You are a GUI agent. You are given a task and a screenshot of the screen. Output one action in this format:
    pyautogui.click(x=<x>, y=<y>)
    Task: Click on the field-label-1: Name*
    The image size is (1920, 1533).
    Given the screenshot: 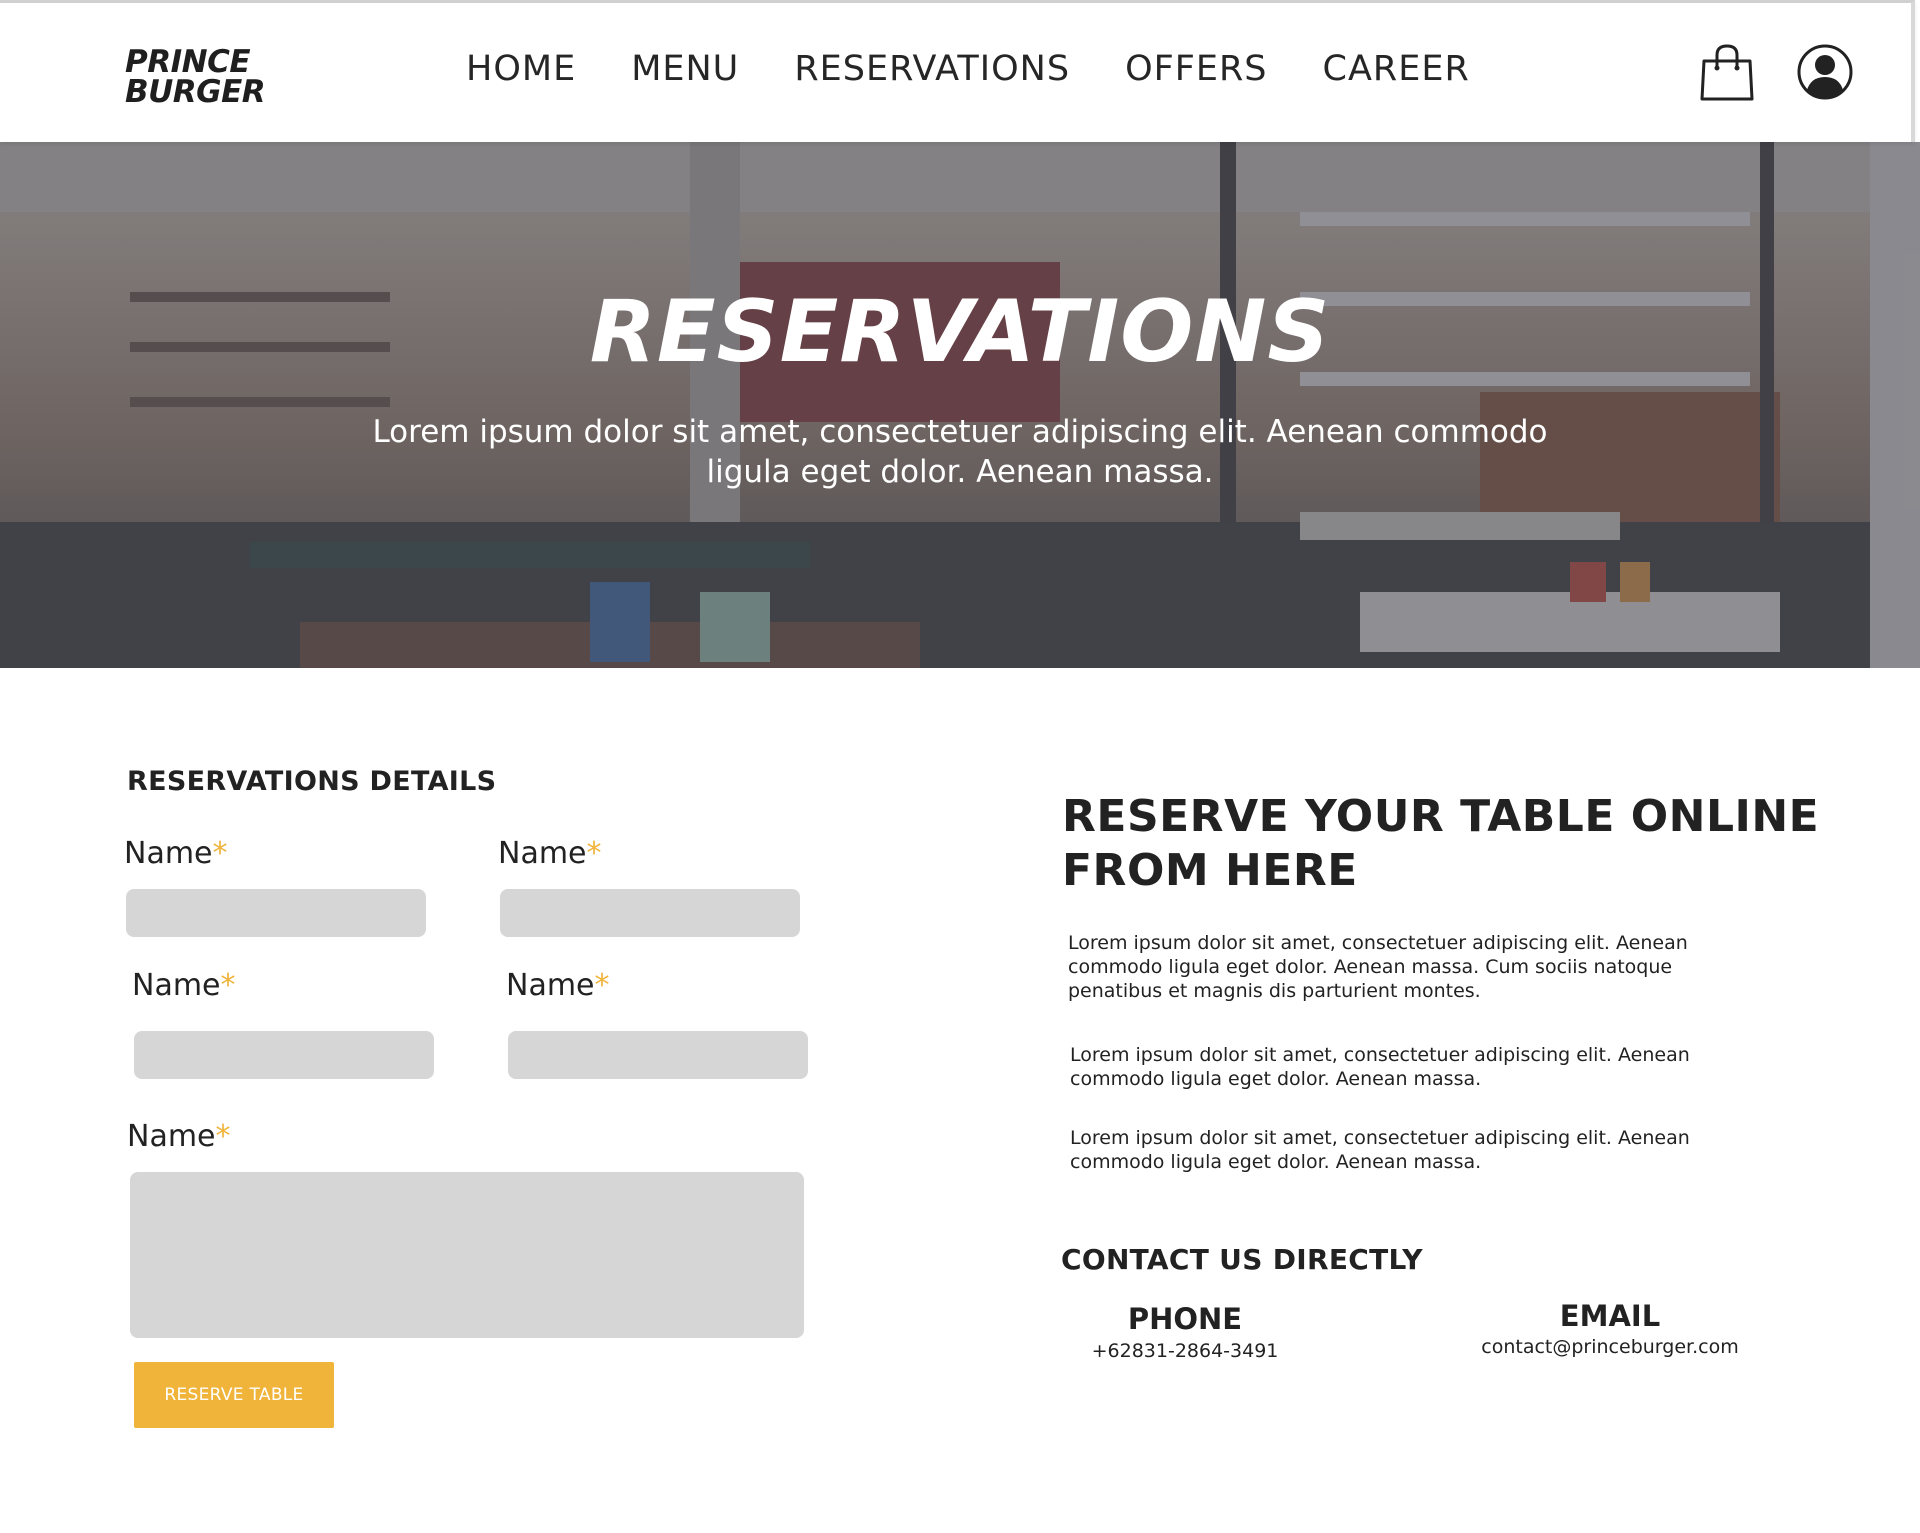 What is the action you would take?
    pyautogui.click(x=176, y=853)
    